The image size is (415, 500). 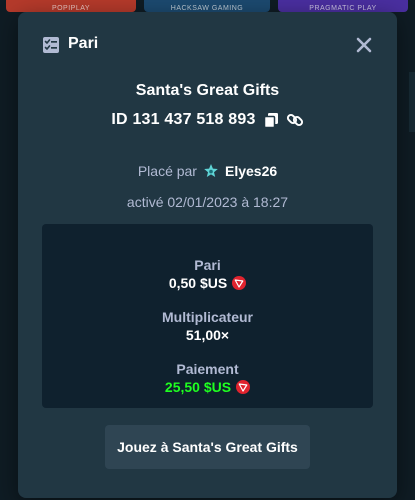 I want to click on bet-id: ID 131 437 518 893, so click(x=183, y=119).